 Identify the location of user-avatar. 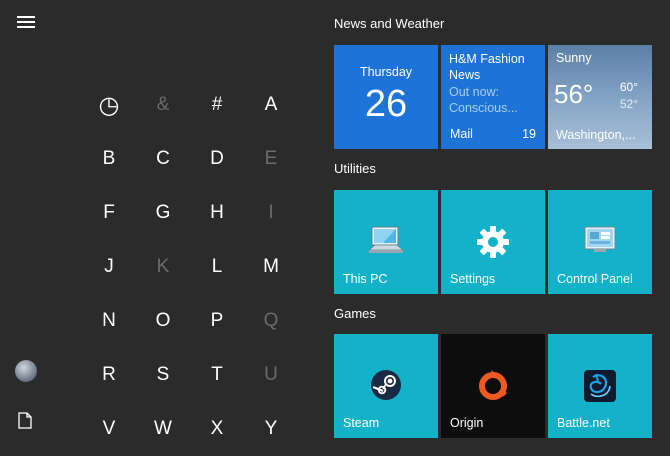
(26, 371).